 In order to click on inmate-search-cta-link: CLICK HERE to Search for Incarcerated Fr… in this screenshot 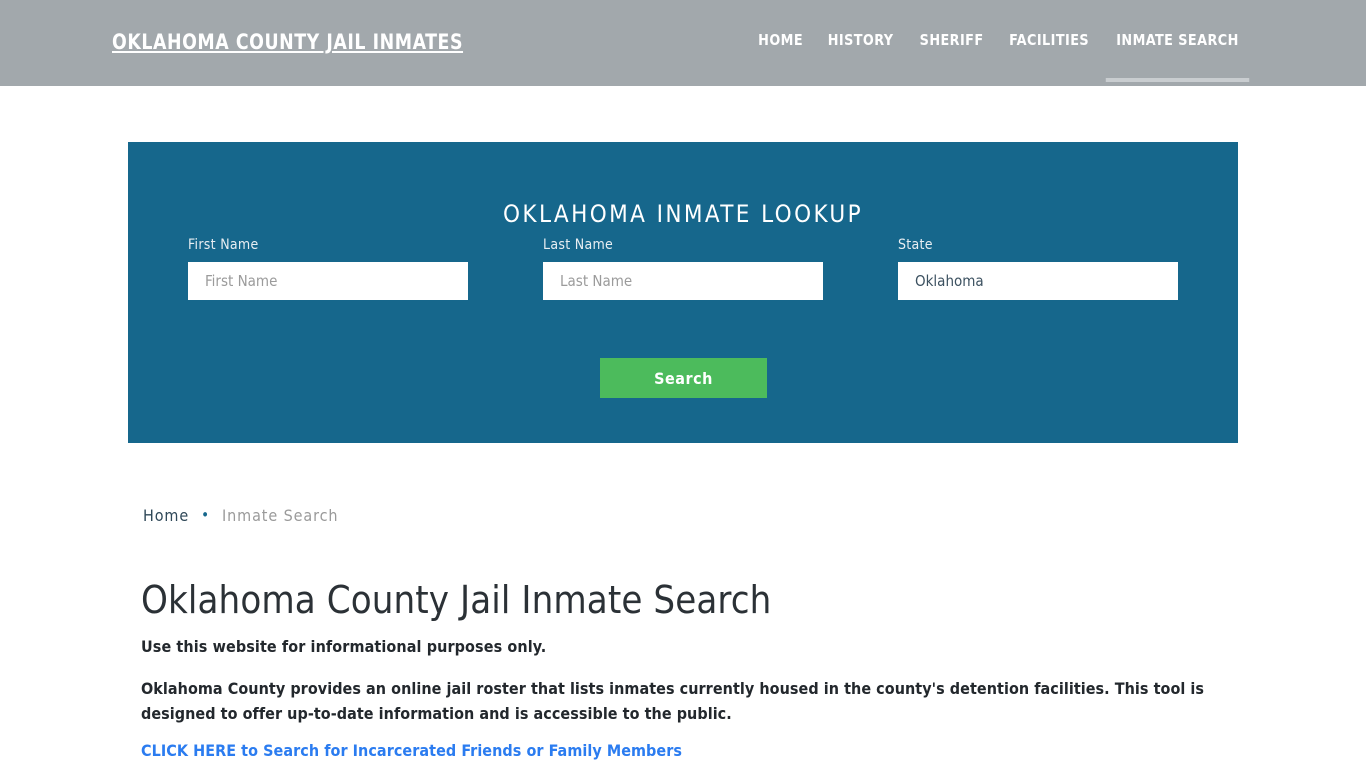, I will do `click(411, 750)`.